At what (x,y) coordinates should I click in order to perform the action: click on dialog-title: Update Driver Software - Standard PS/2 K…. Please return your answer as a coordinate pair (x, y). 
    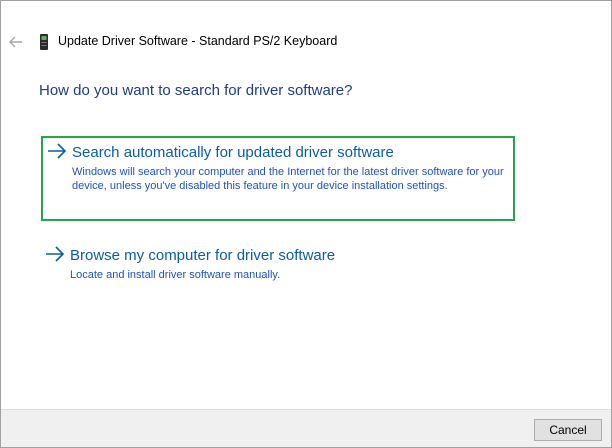
    Looking at the image, I should click on (198, 41).